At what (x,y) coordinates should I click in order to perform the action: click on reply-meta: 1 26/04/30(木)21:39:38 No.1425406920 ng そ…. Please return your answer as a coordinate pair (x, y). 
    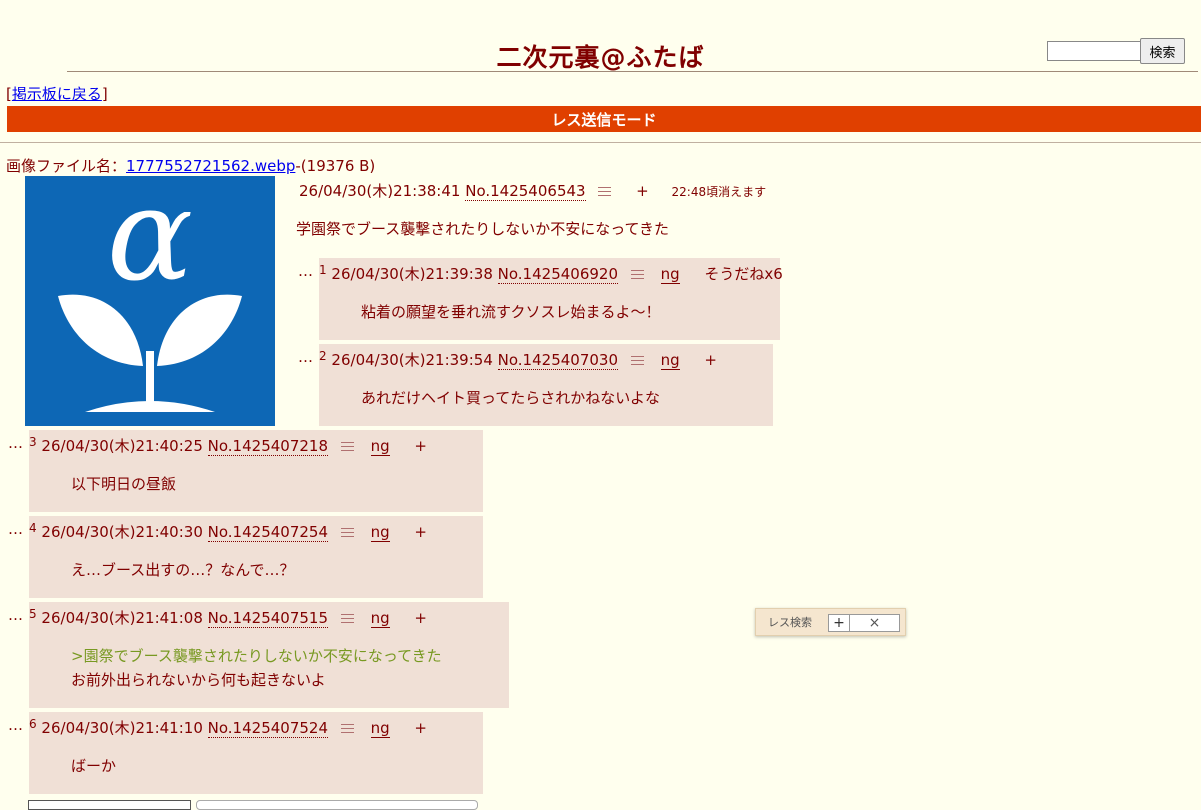
    Looking at the image, I should click on (551, 273).